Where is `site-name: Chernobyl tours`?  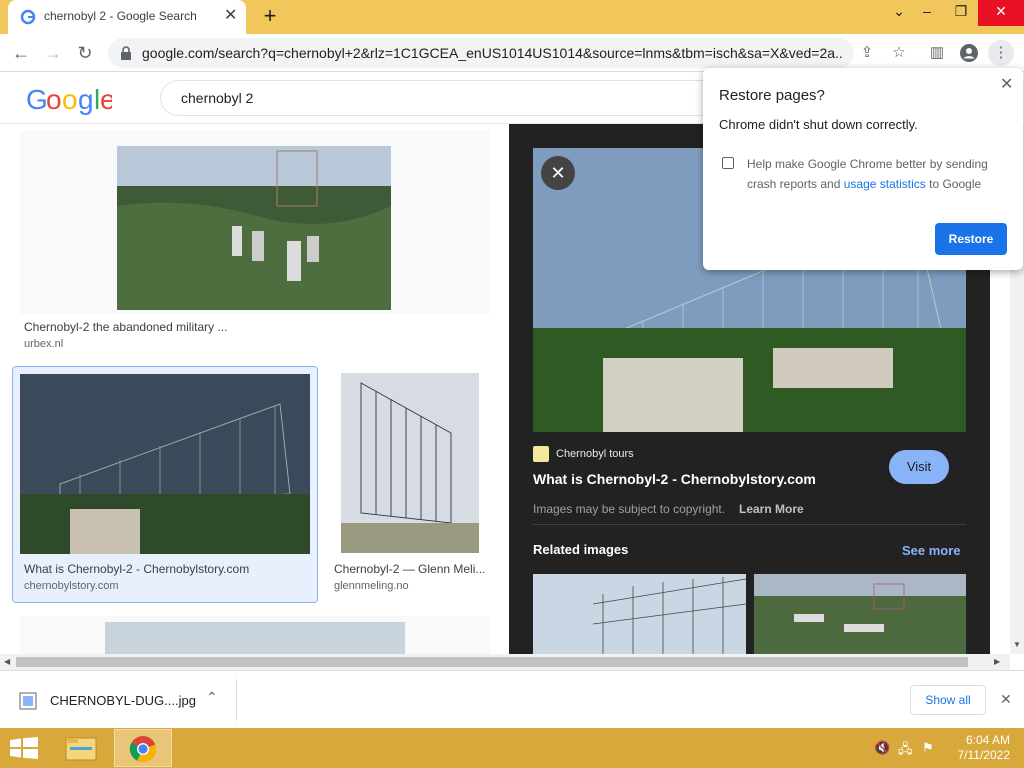
site-name: Chernobyl tours is located at coordinates (595, 454).